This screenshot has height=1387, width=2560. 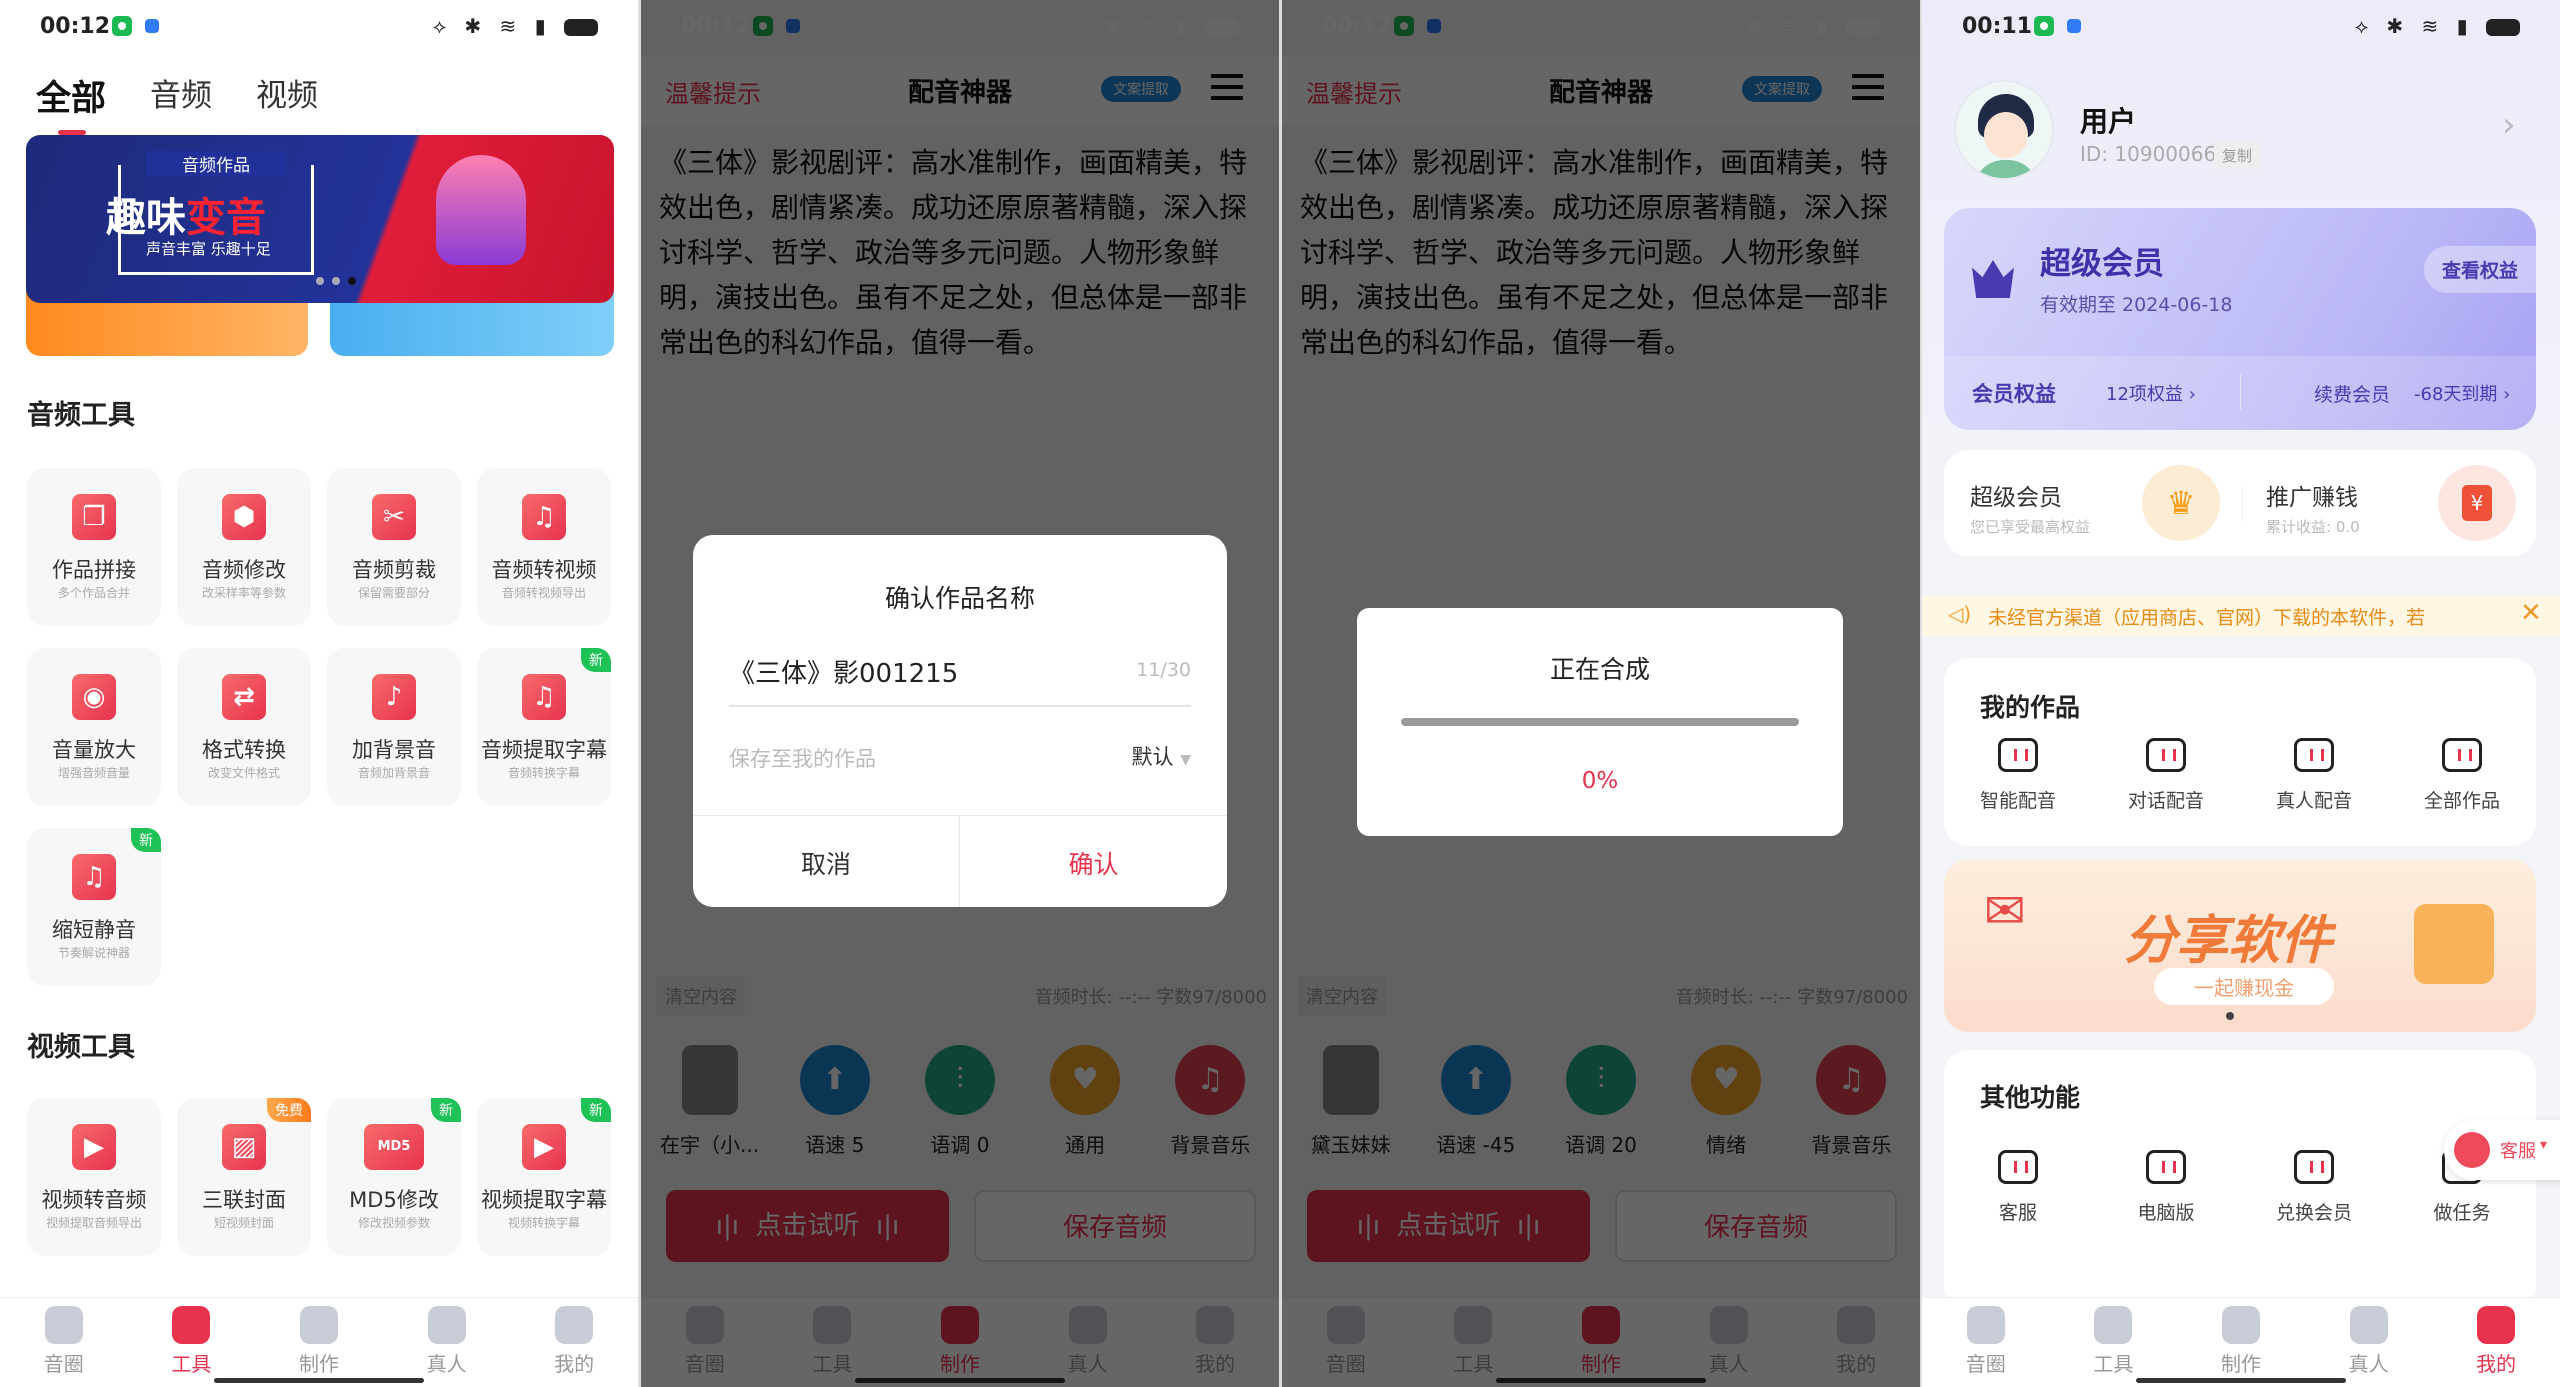 I want to click on app-notification-icon, so click(x=122, y=26).